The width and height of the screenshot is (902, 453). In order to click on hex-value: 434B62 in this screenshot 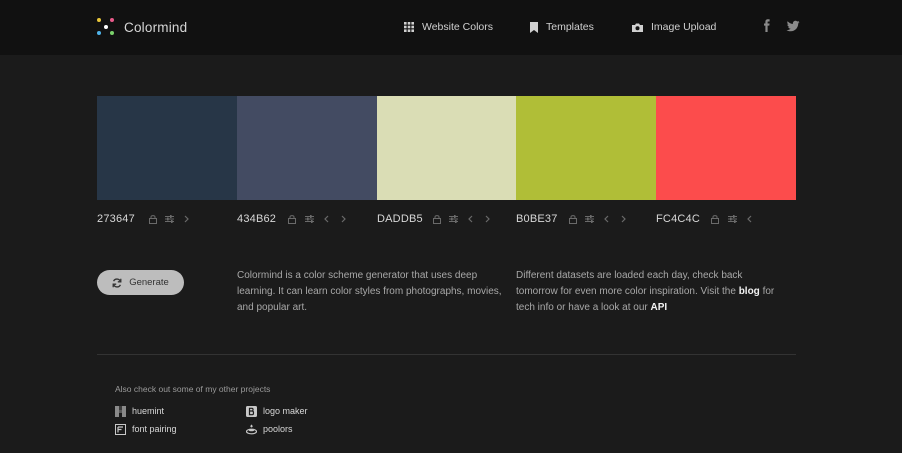, I will do `click(256, 219)`.